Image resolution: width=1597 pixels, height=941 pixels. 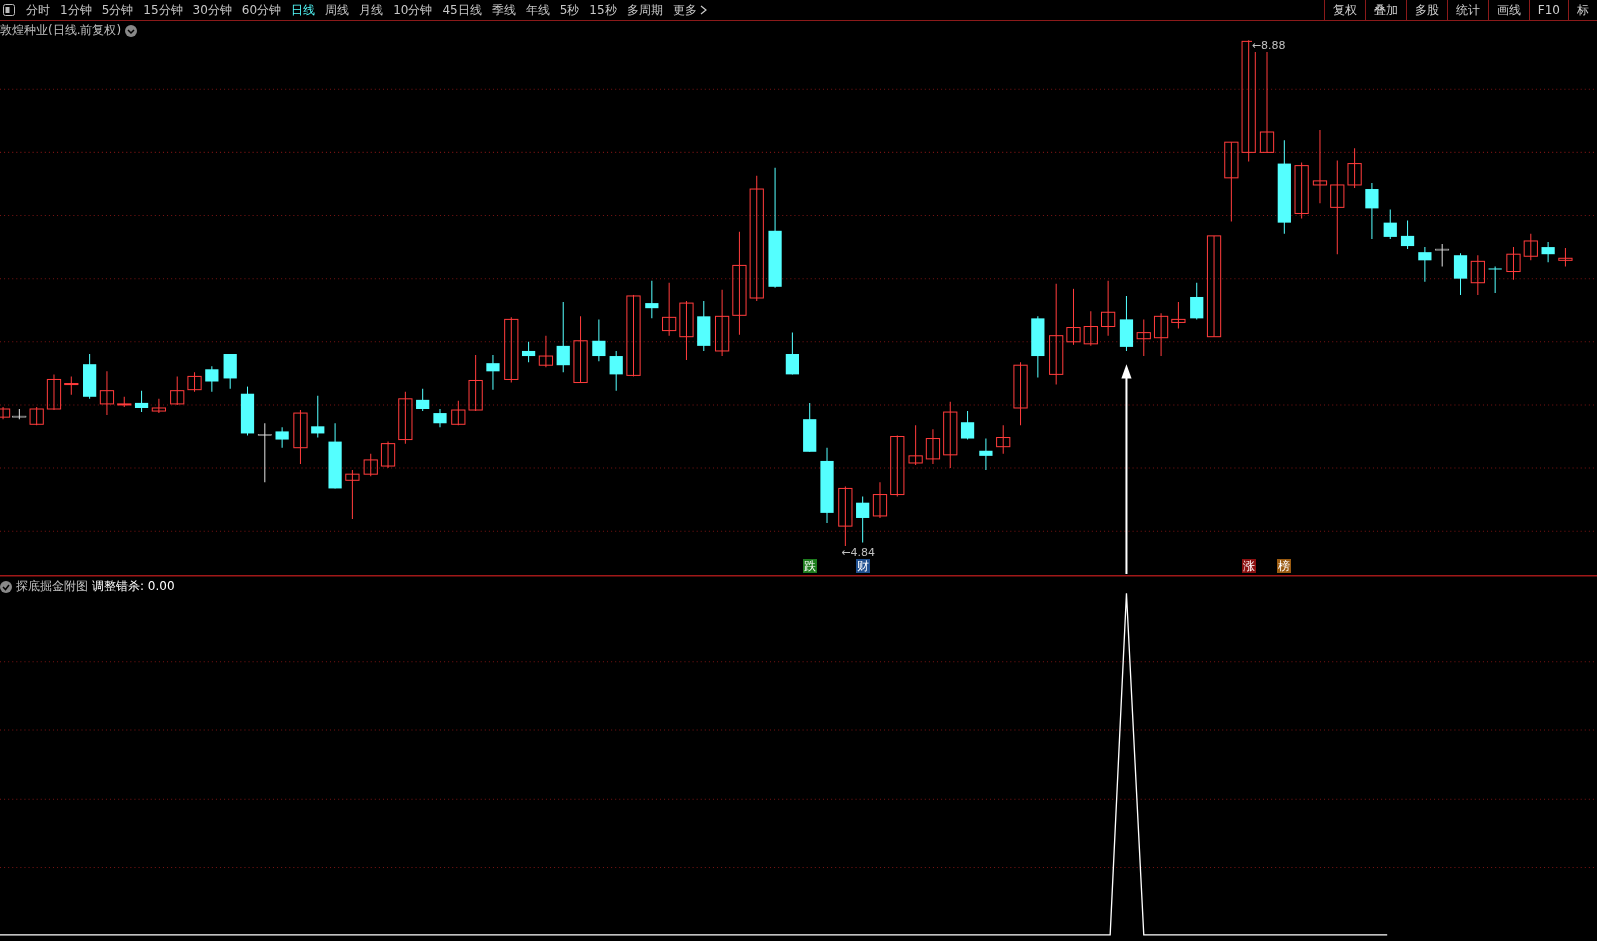 I want to click on period-tab: 月线, so click(x=371, y=10).